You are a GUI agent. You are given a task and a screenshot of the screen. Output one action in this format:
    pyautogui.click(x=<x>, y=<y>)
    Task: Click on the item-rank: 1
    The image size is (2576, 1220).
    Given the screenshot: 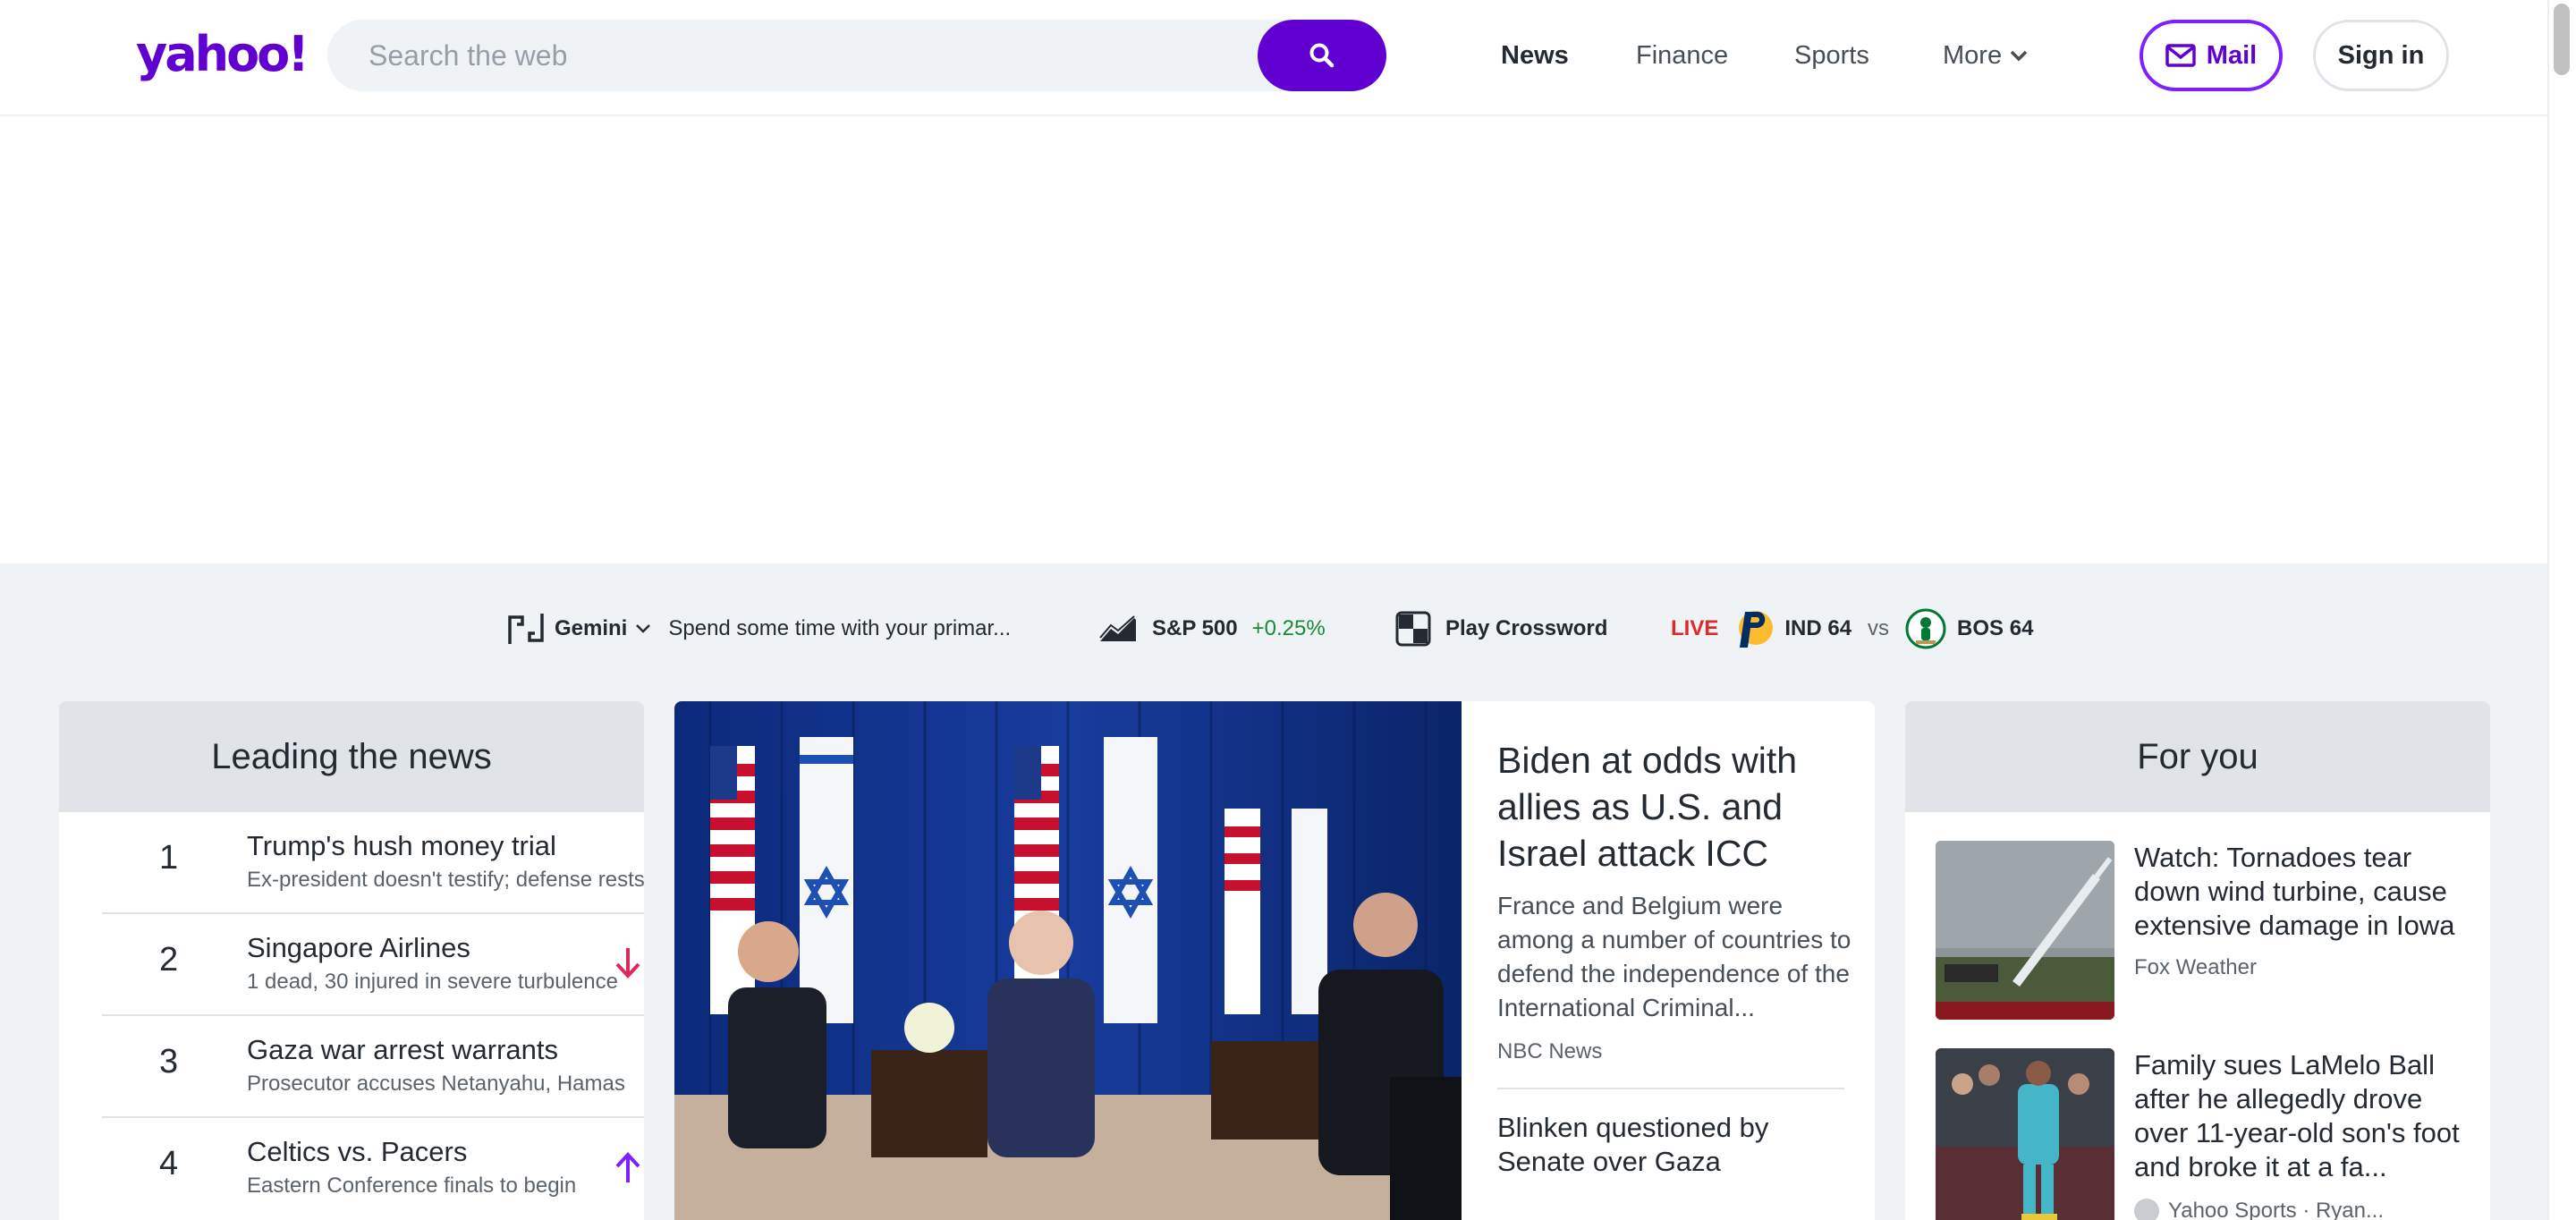 What is the action you would take?
    pyautogui.click(x=169, y=858)
    